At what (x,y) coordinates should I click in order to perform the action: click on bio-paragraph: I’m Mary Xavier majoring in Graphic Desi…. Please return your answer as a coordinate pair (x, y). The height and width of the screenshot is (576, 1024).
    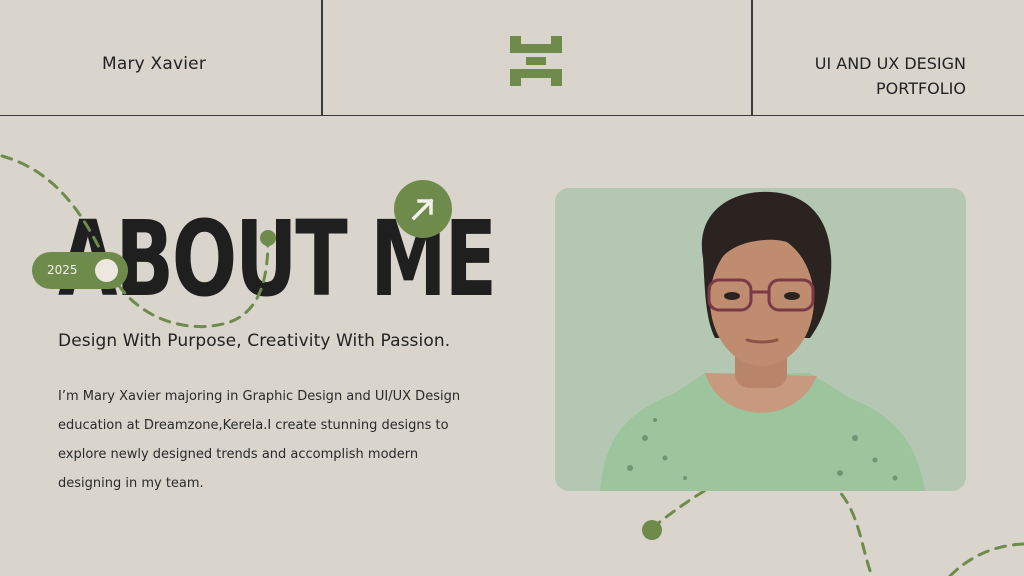
    Looking at the image, I should click on (259, 440).